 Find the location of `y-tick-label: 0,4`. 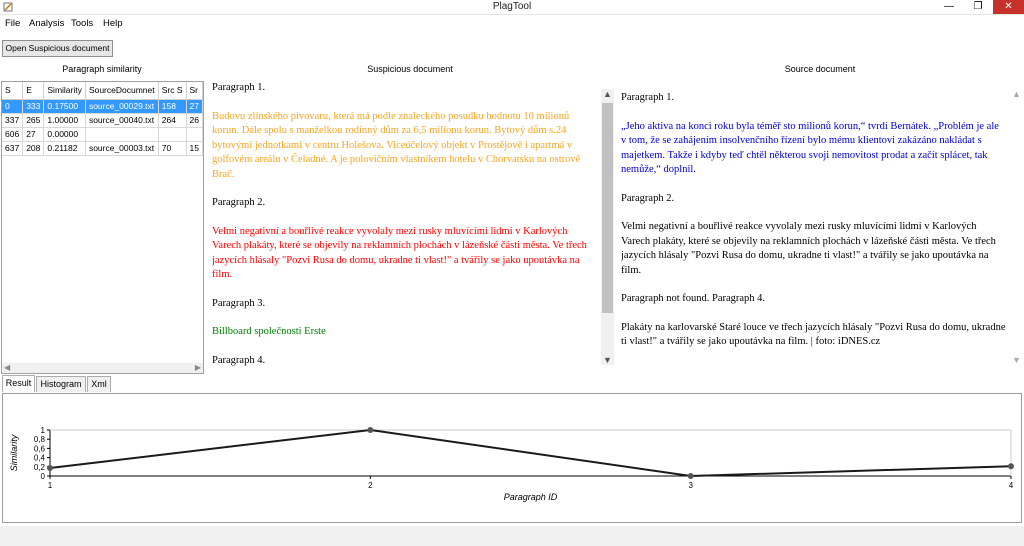

y-tick-label: 0,4 is located at coordinates (40, 458).